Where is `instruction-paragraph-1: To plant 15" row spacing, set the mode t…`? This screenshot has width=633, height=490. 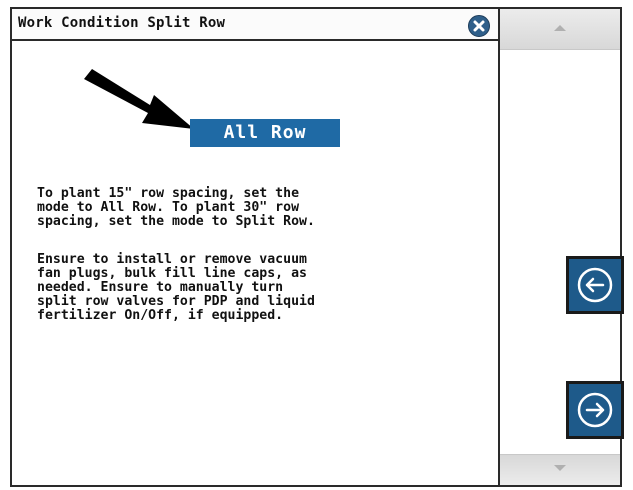 instruction-paragraph-1: To plant 15" row spacing, set the mode t… is located at coordinates (176, 207).